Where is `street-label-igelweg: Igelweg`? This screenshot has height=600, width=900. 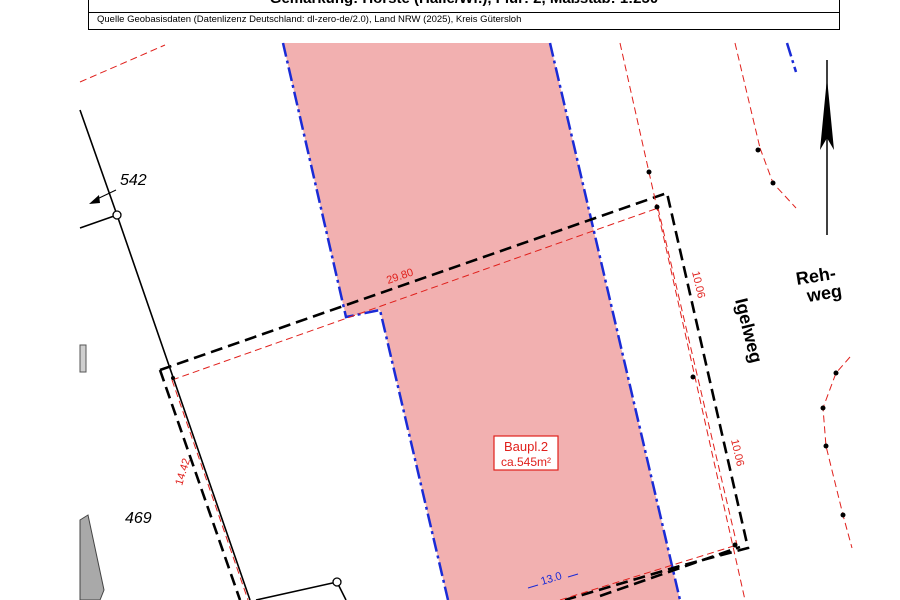
street-label-igelweg: Igelweg is located at coordinates (748, 330).